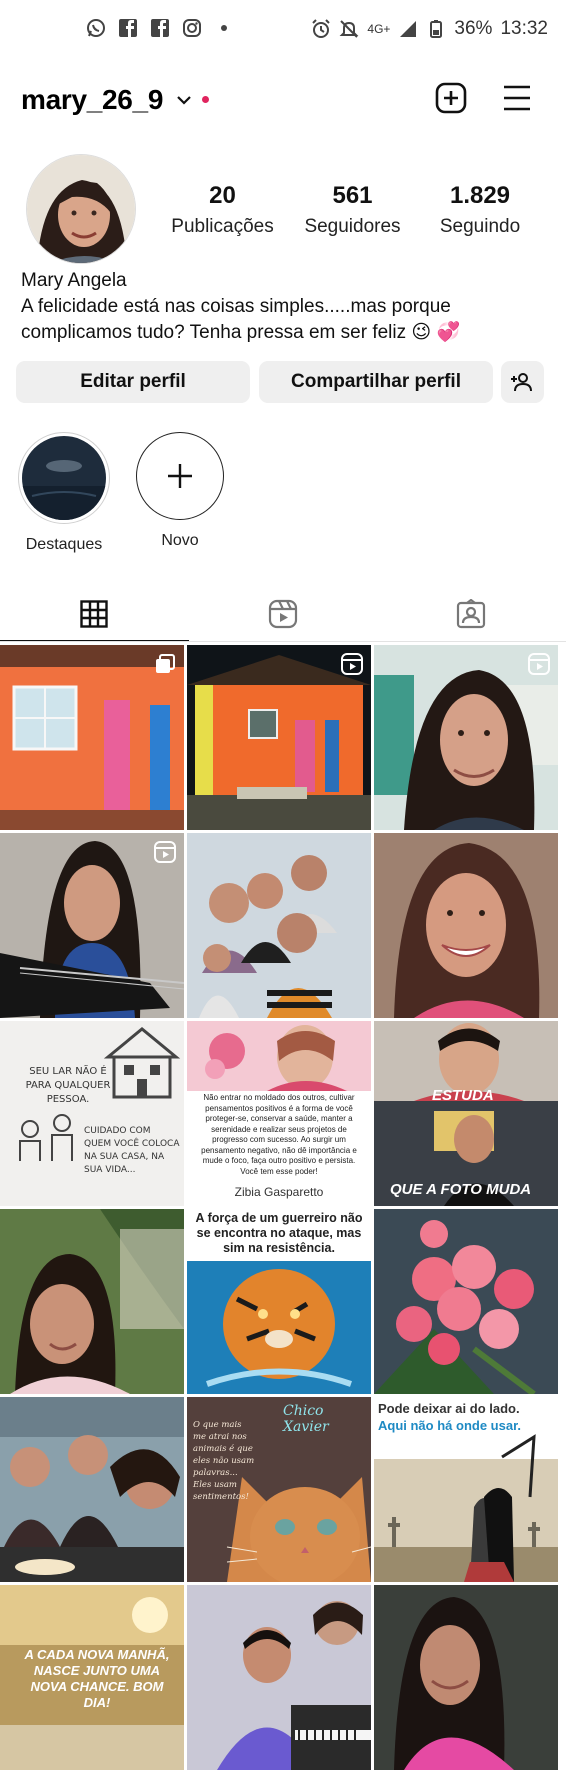 The height and width of the screenshot is (1775, 566). Describe the element at coordinates (165, 663) in the screenshot. I see `carousel-icon` at that location.